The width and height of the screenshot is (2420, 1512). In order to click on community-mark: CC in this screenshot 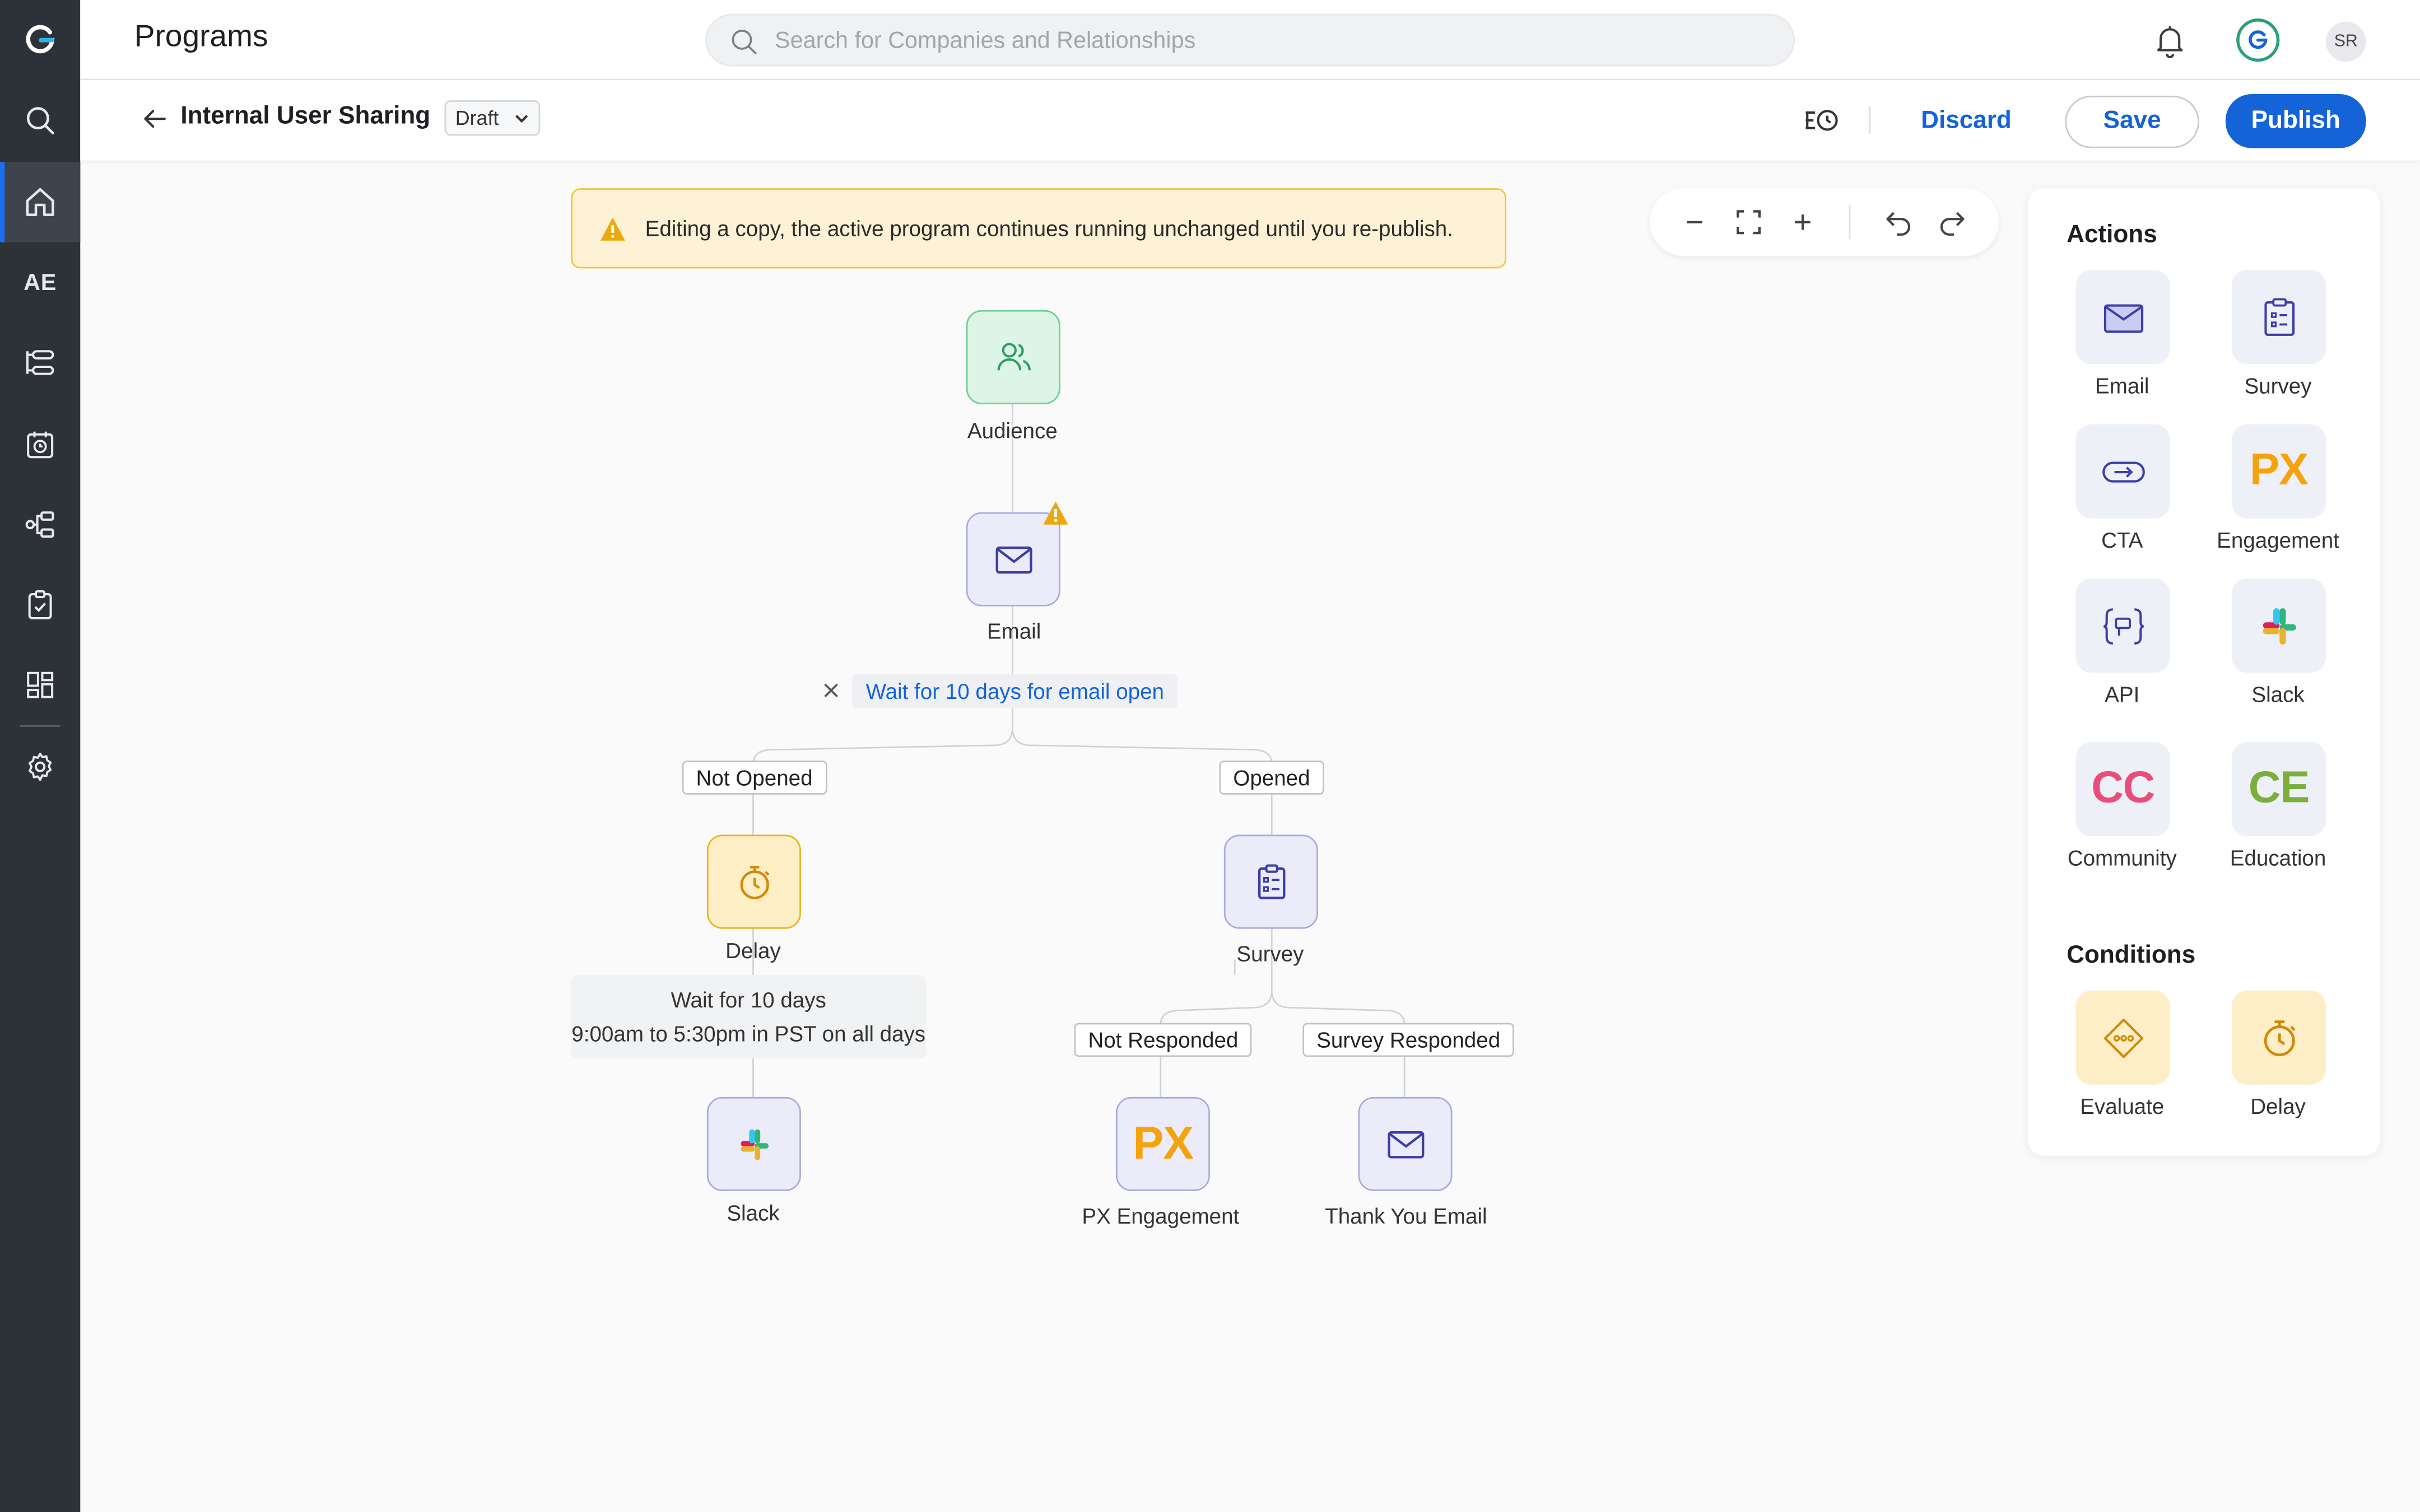, I will do `click(2123, 788)`.